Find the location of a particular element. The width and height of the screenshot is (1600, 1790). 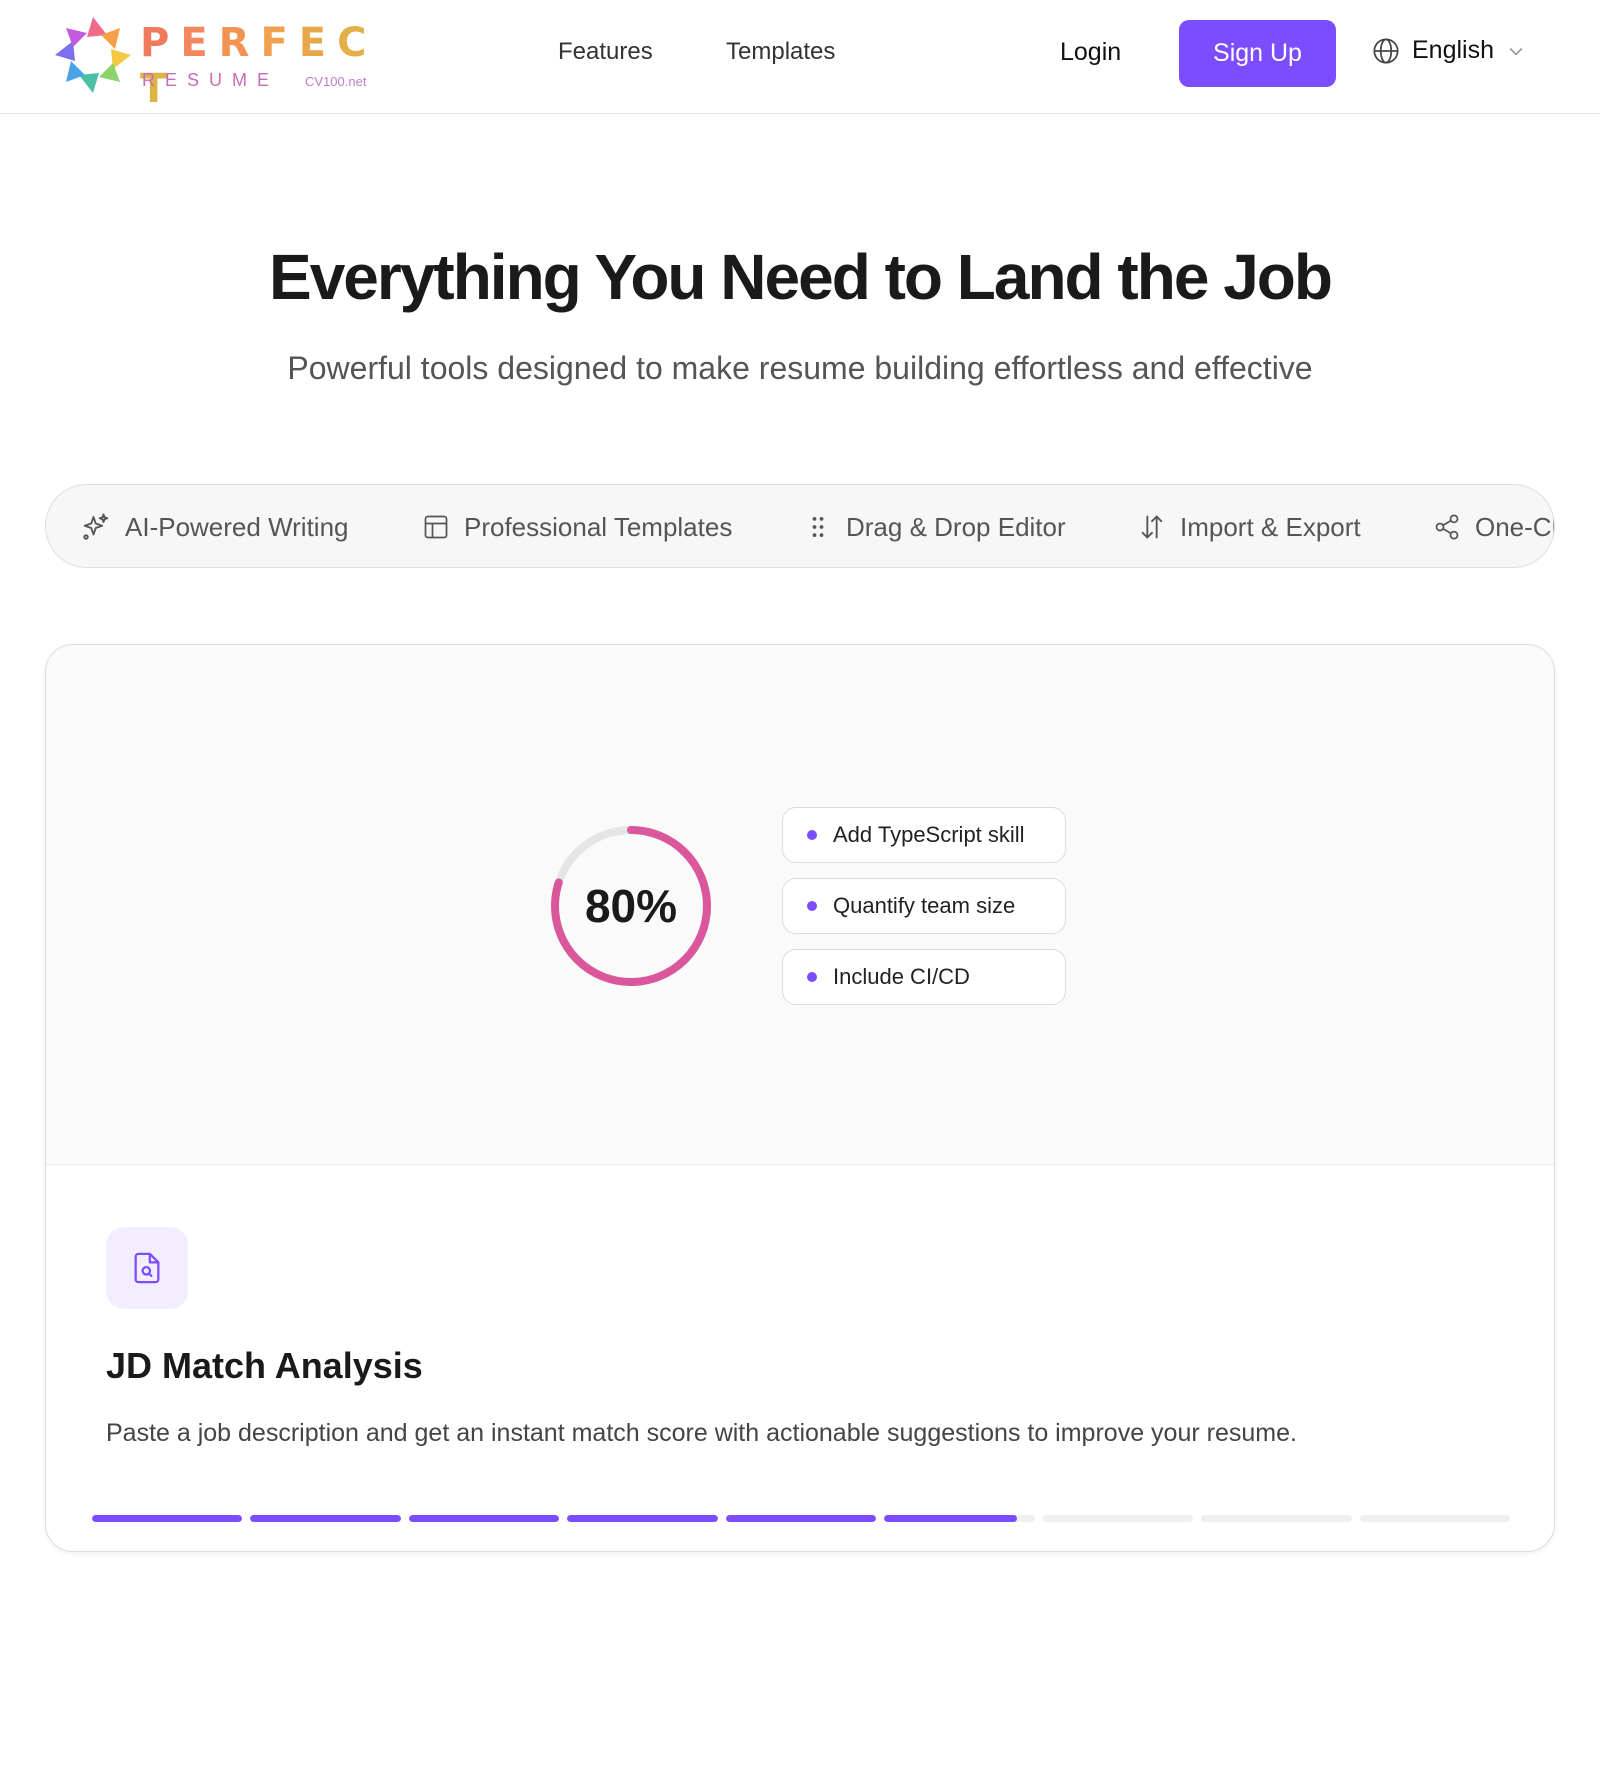

language-label: English is located at coordinates (1453, 50).